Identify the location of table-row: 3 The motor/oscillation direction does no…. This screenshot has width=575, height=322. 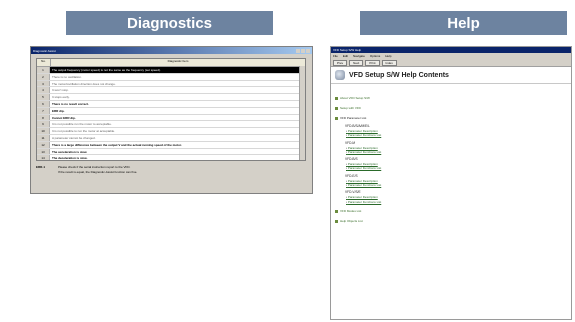
(171, 84).